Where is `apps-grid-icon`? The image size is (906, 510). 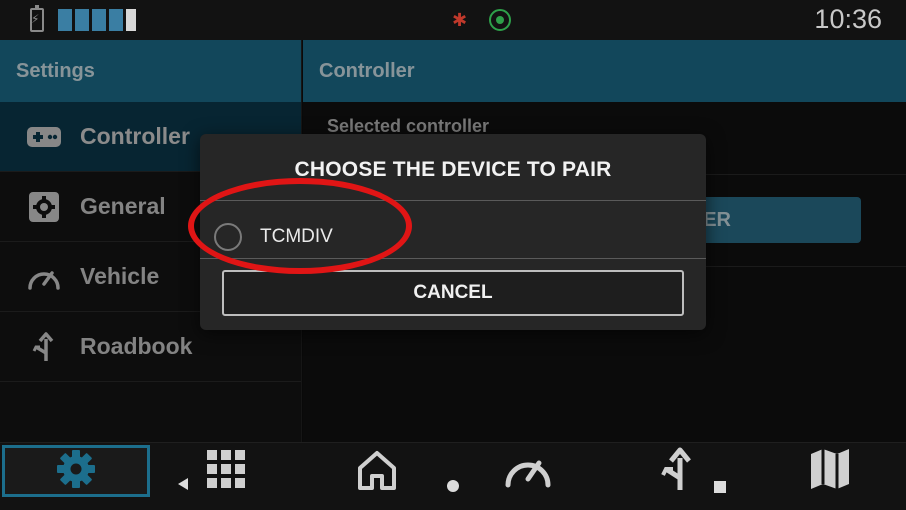
apps-grid-icon is located at coordinates (226, 471).